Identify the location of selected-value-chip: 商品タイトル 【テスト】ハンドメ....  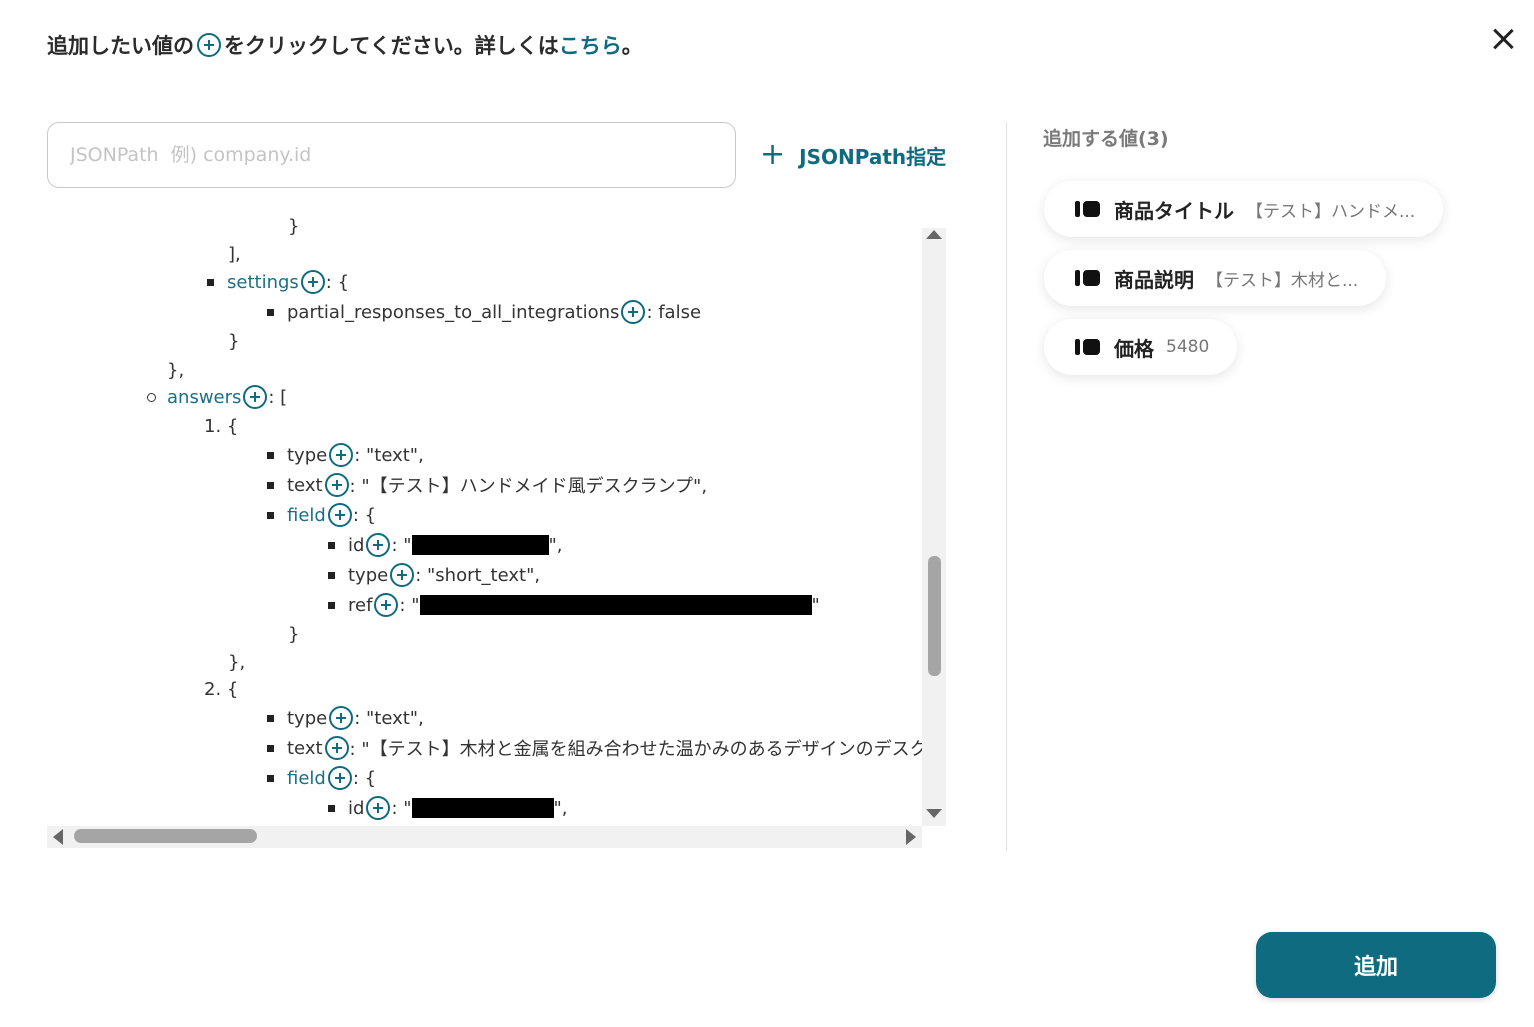
(1244, 209).